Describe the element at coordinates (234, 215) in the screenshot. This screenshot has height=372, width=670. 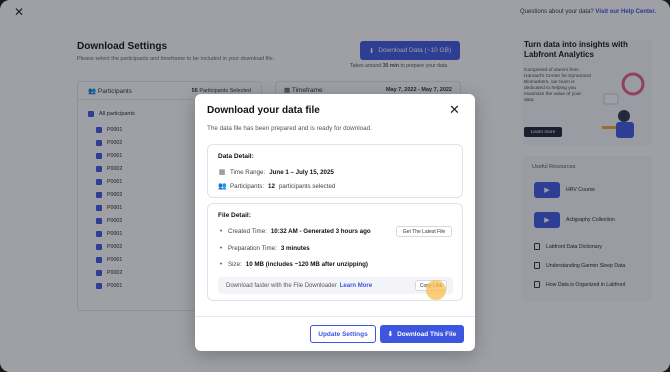
I see `file-detail-heading: File Detail:` at that location.